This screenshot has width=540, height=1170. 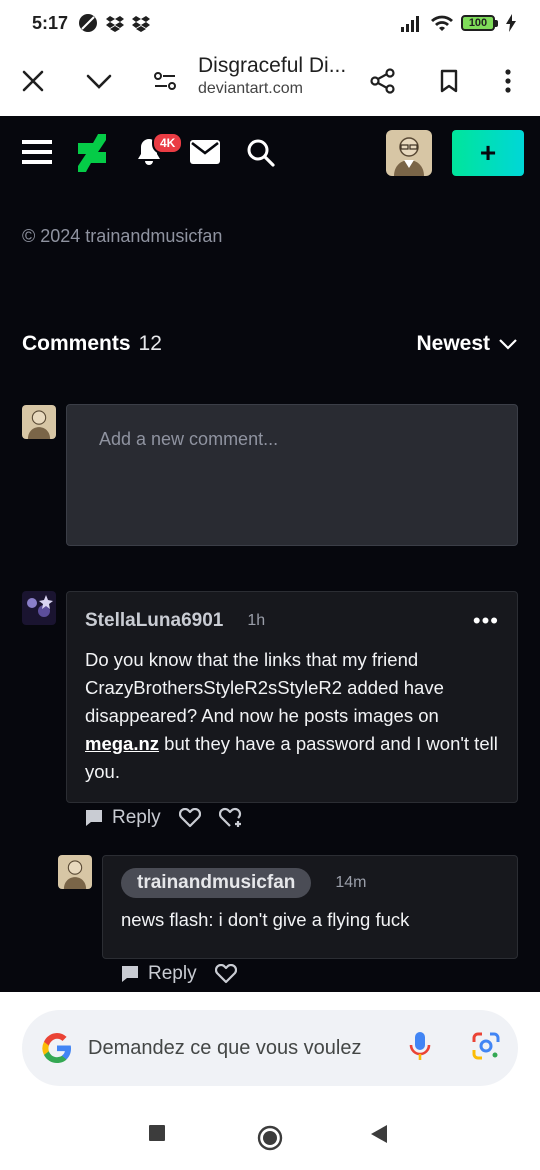 I want to click on google-search-placeholder: Demandez ce que vous voulez, so click(x=225, y=1047).